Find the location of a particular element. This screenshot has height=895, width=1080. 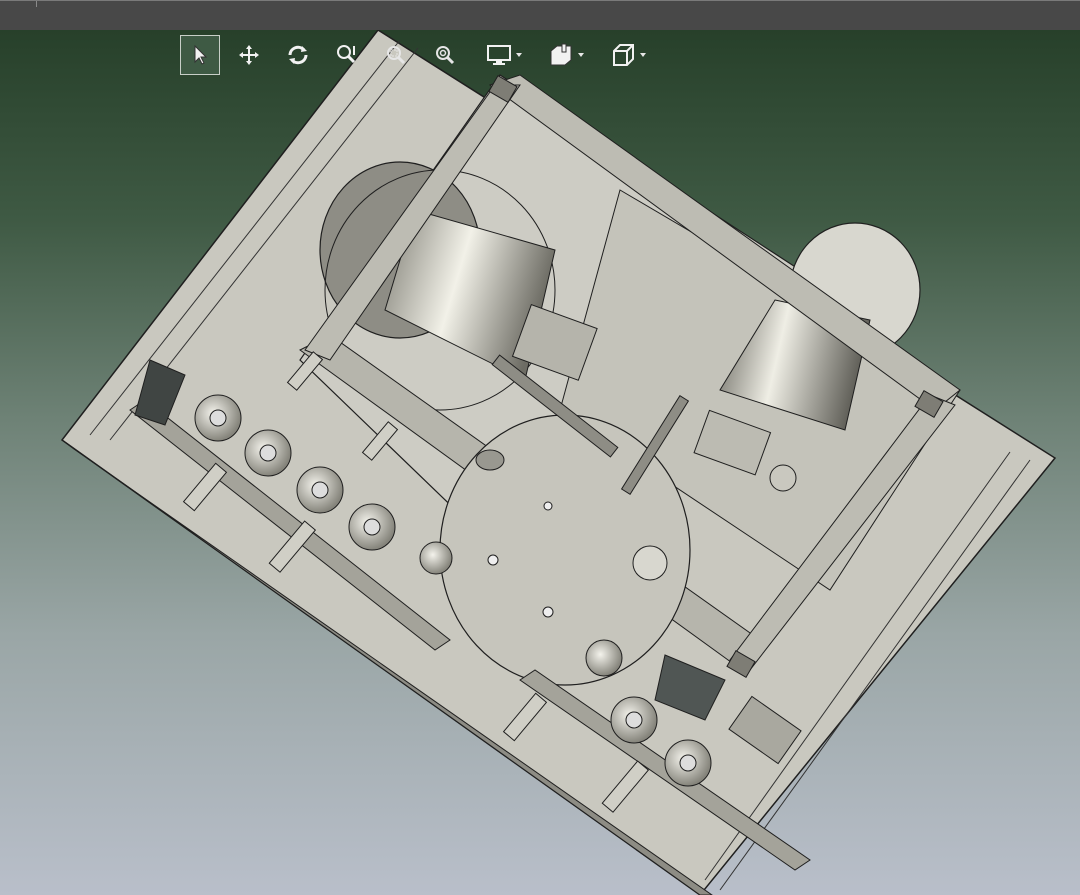

section-view-dropdown is located at coordinates (562, 55).